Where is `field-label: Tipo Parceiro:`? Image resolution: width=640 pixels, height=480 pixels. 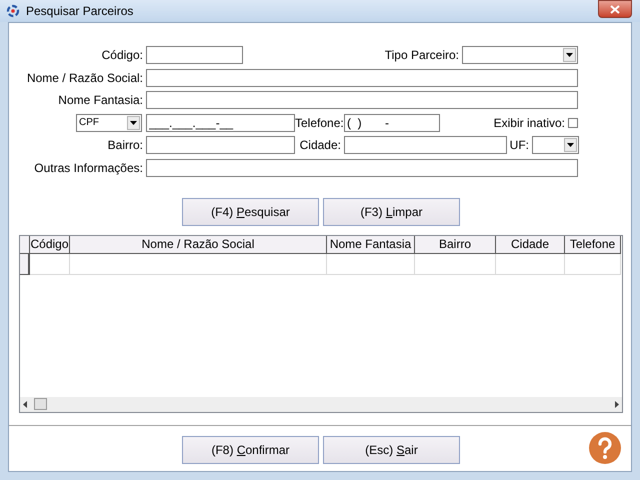 field-label: Tipo Parceiro: is located at coordinates (422, 55).